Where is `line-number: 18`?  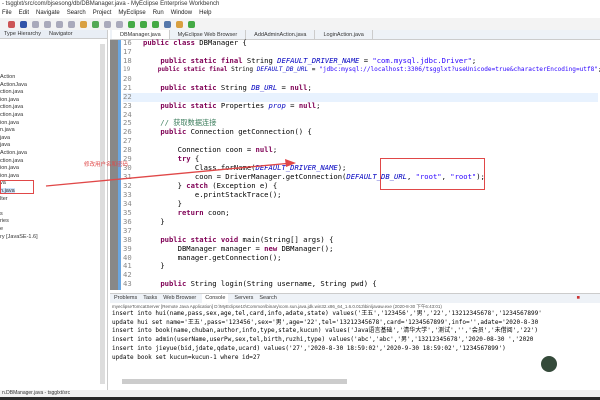
line-number: 18 is located at coordinates (127, 60).